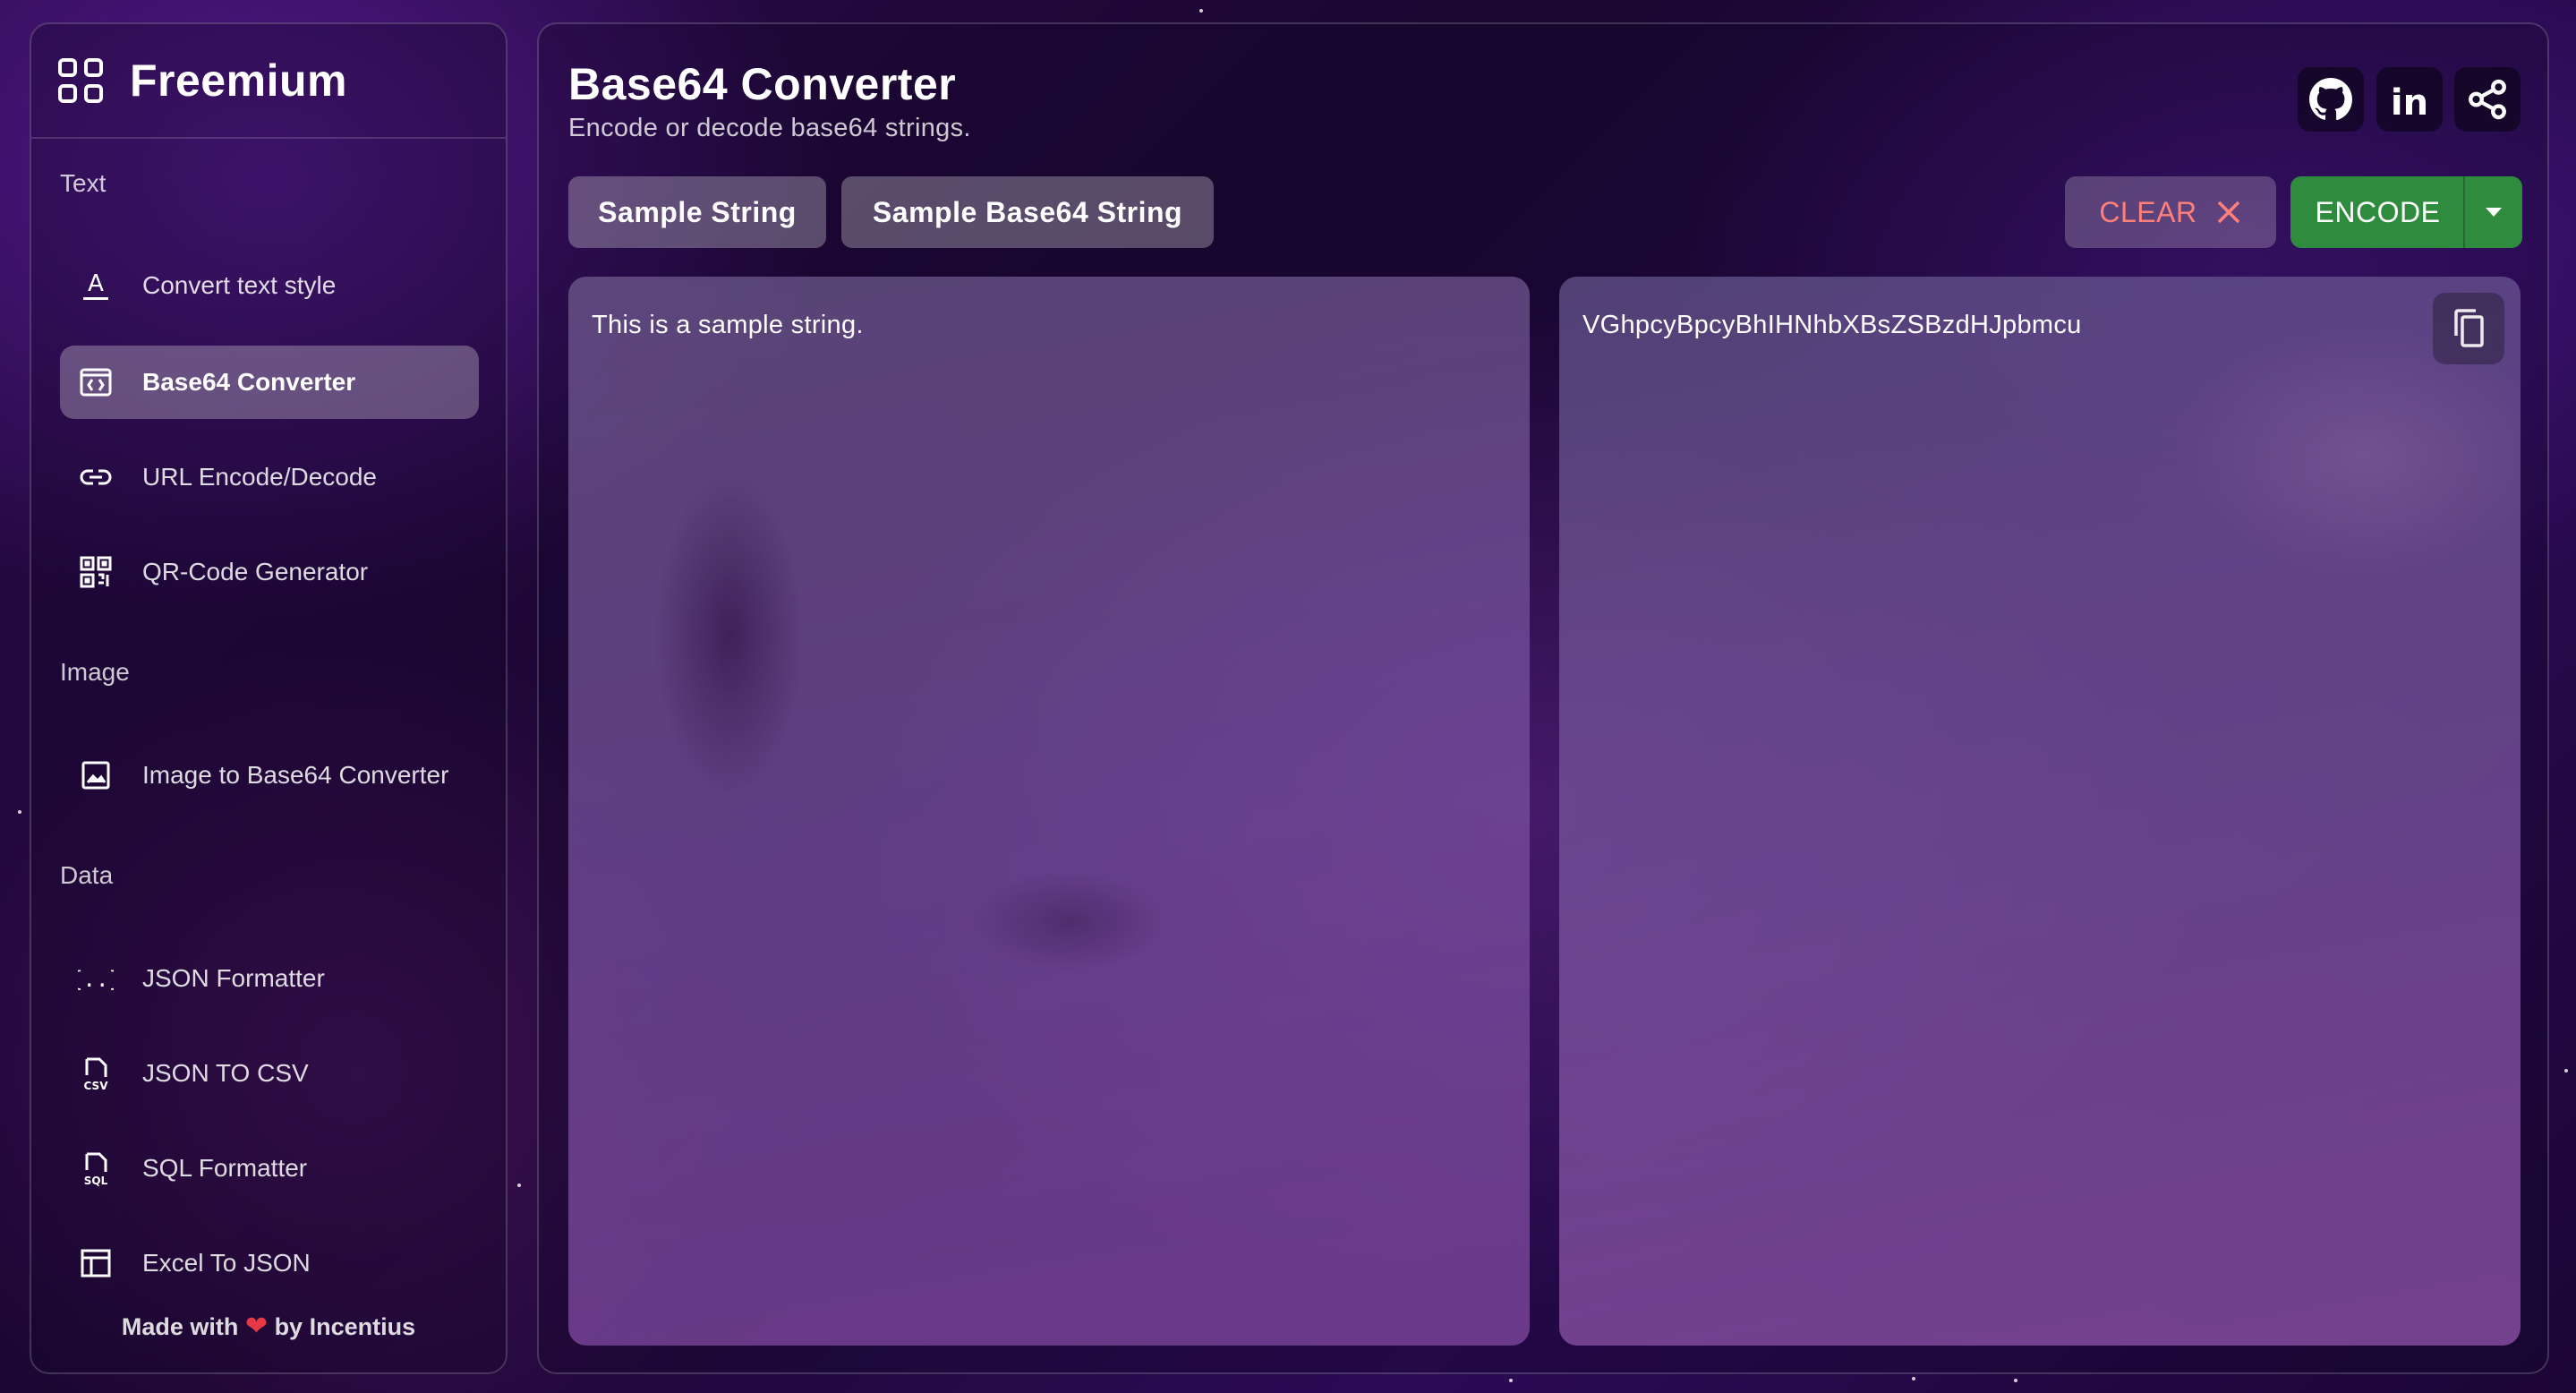  Describe the element at coordinates (96, 1180) in the screenshot. I see `svg-text: SQL` at that location.